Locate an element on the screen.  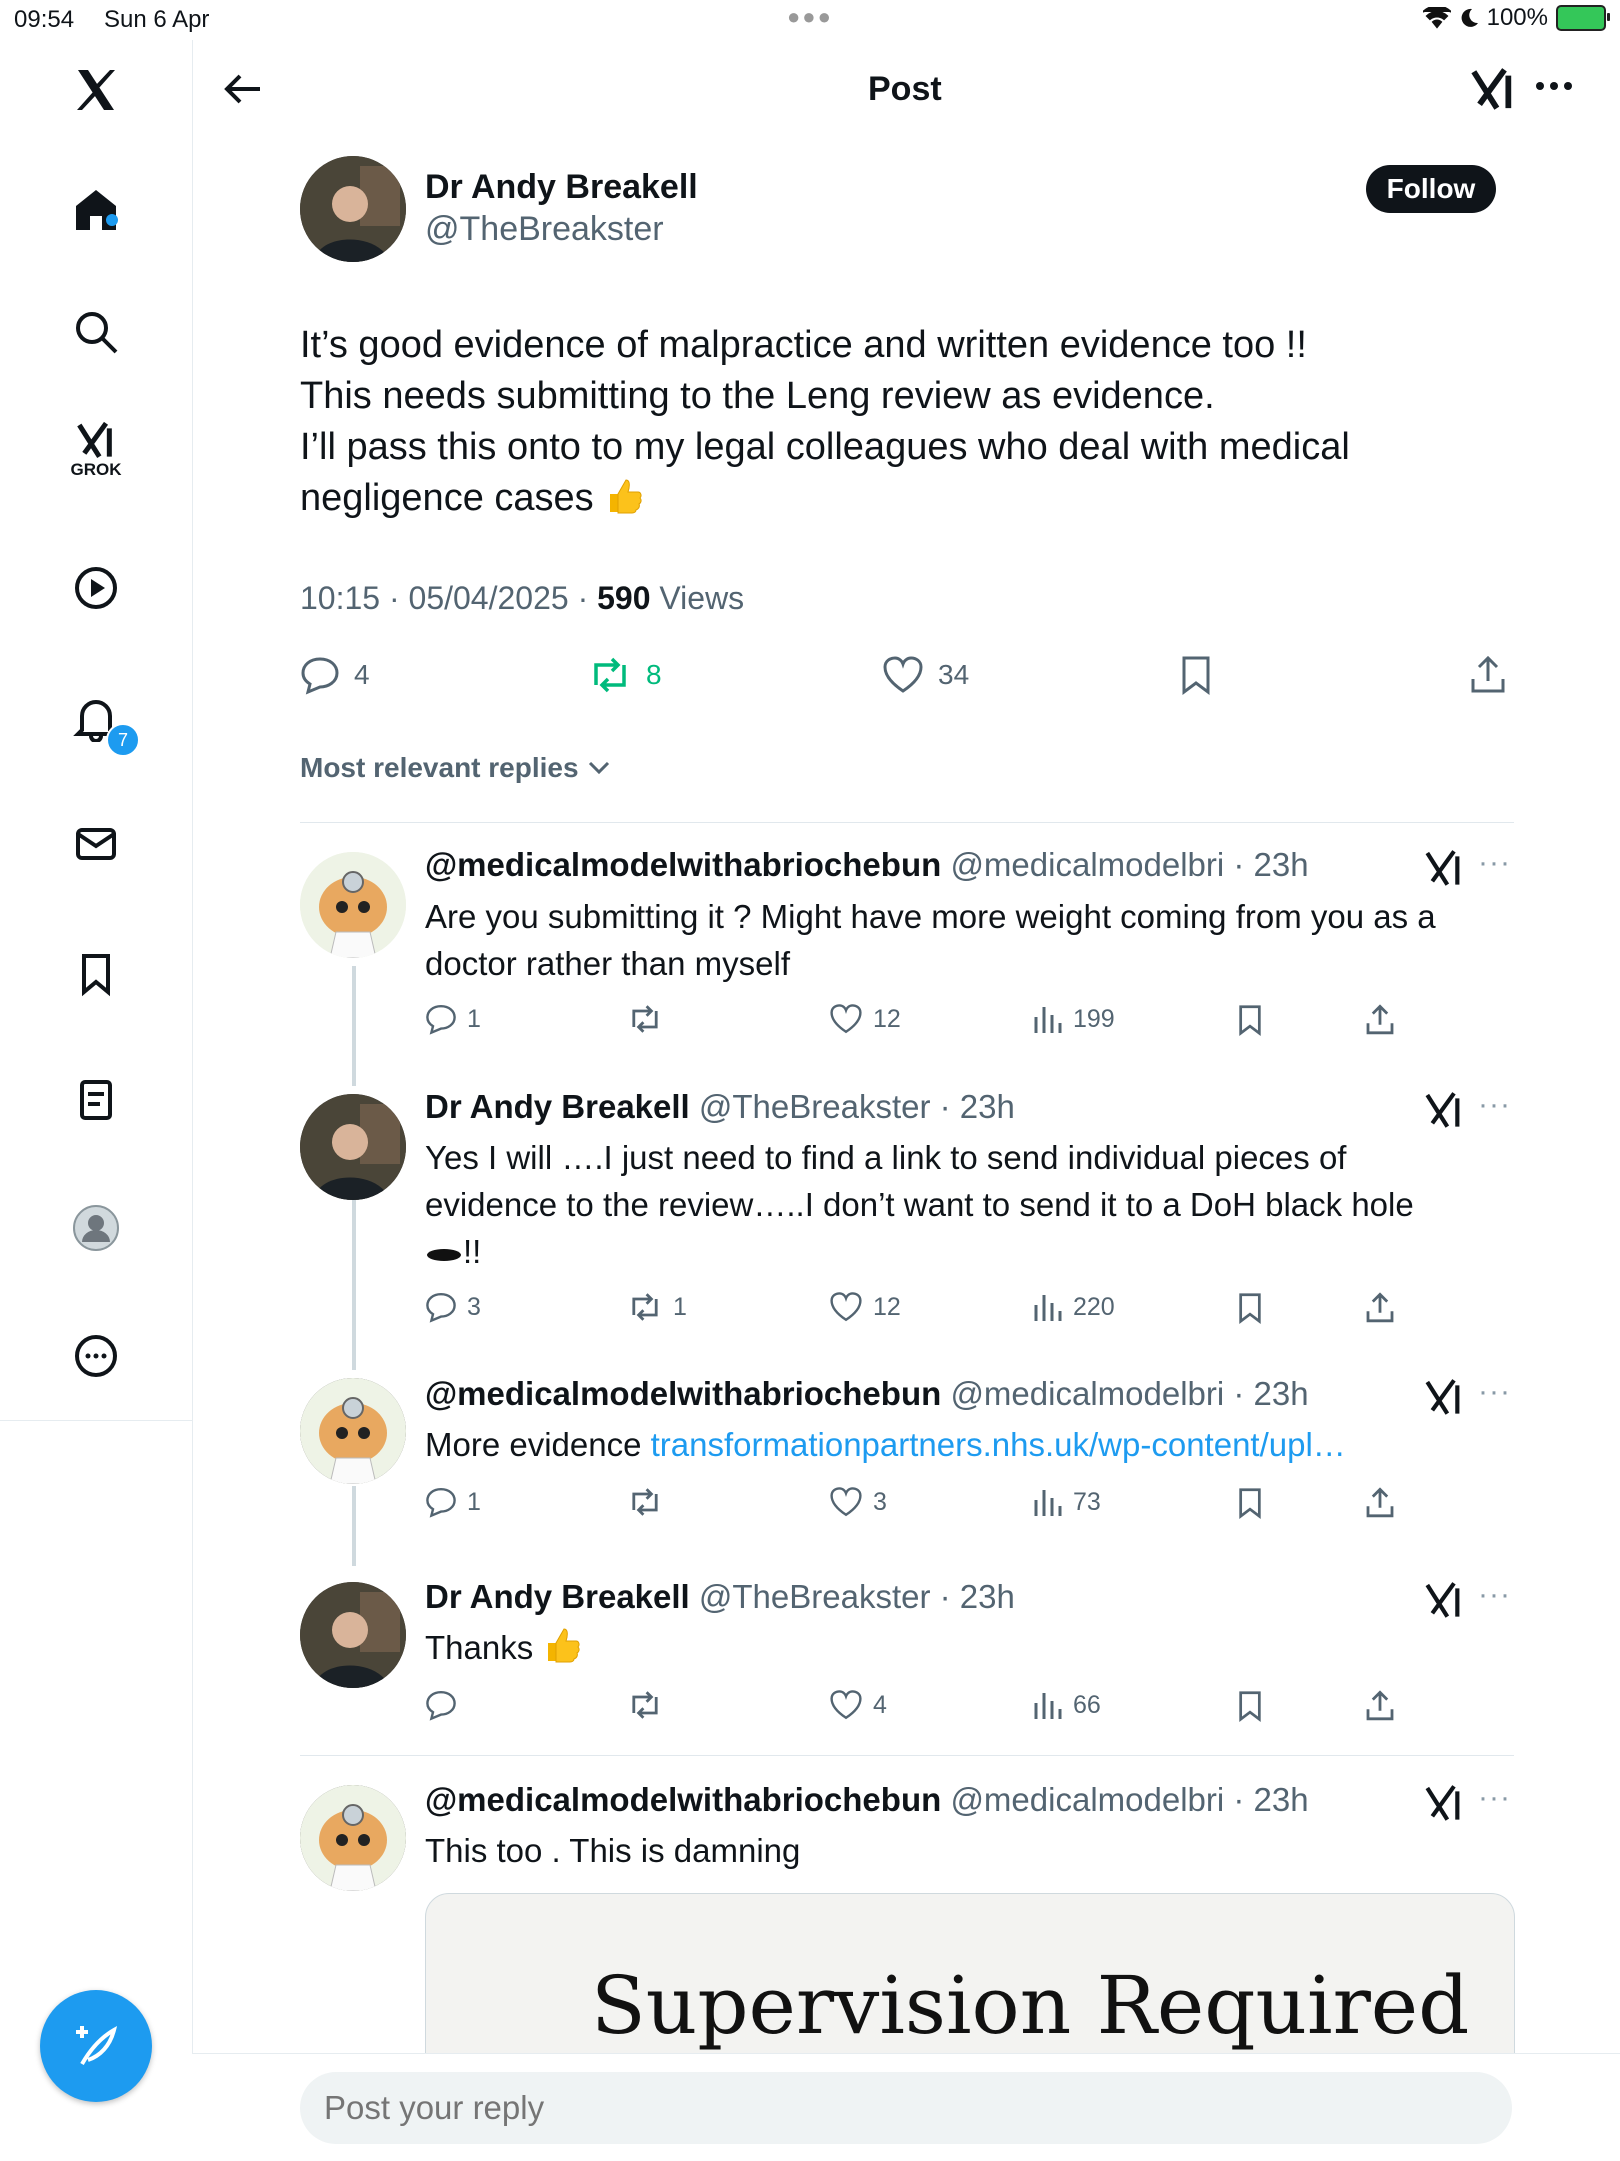
views-count: 590 is located at coordinates (624, 598).